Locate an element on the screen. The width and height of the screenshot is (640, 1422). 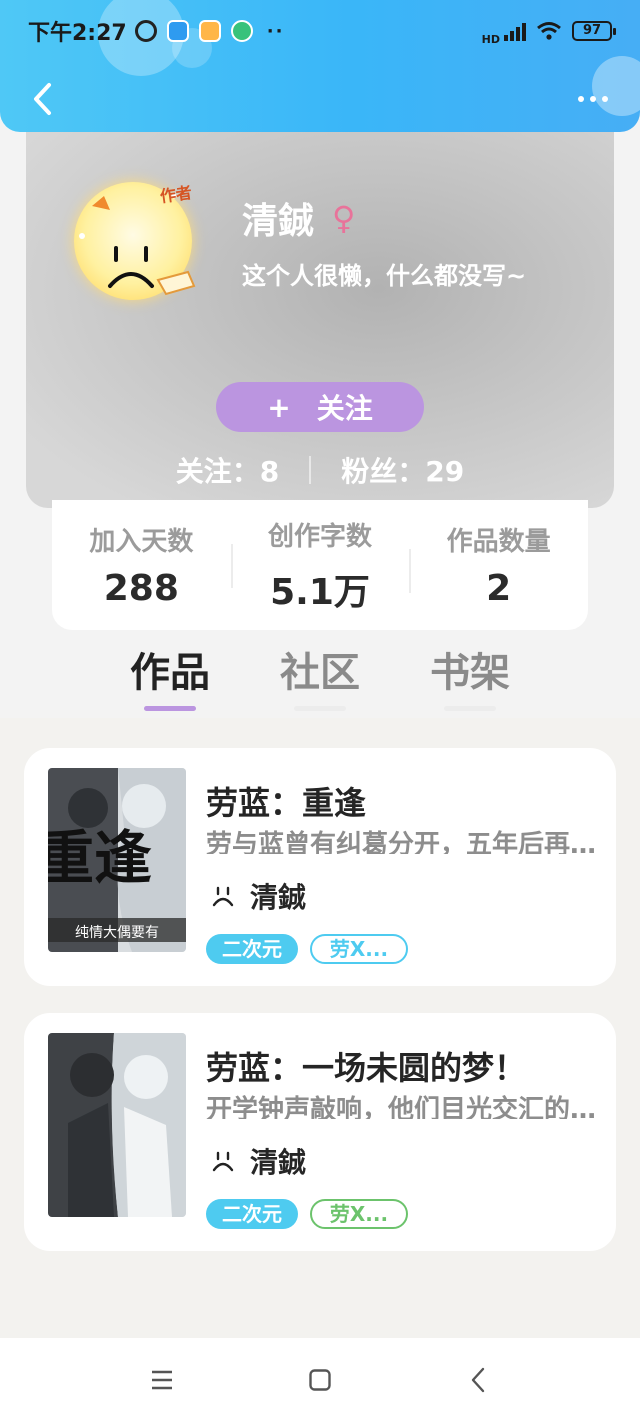
cover-title: 重逢 is located at coordinates (100, 858).